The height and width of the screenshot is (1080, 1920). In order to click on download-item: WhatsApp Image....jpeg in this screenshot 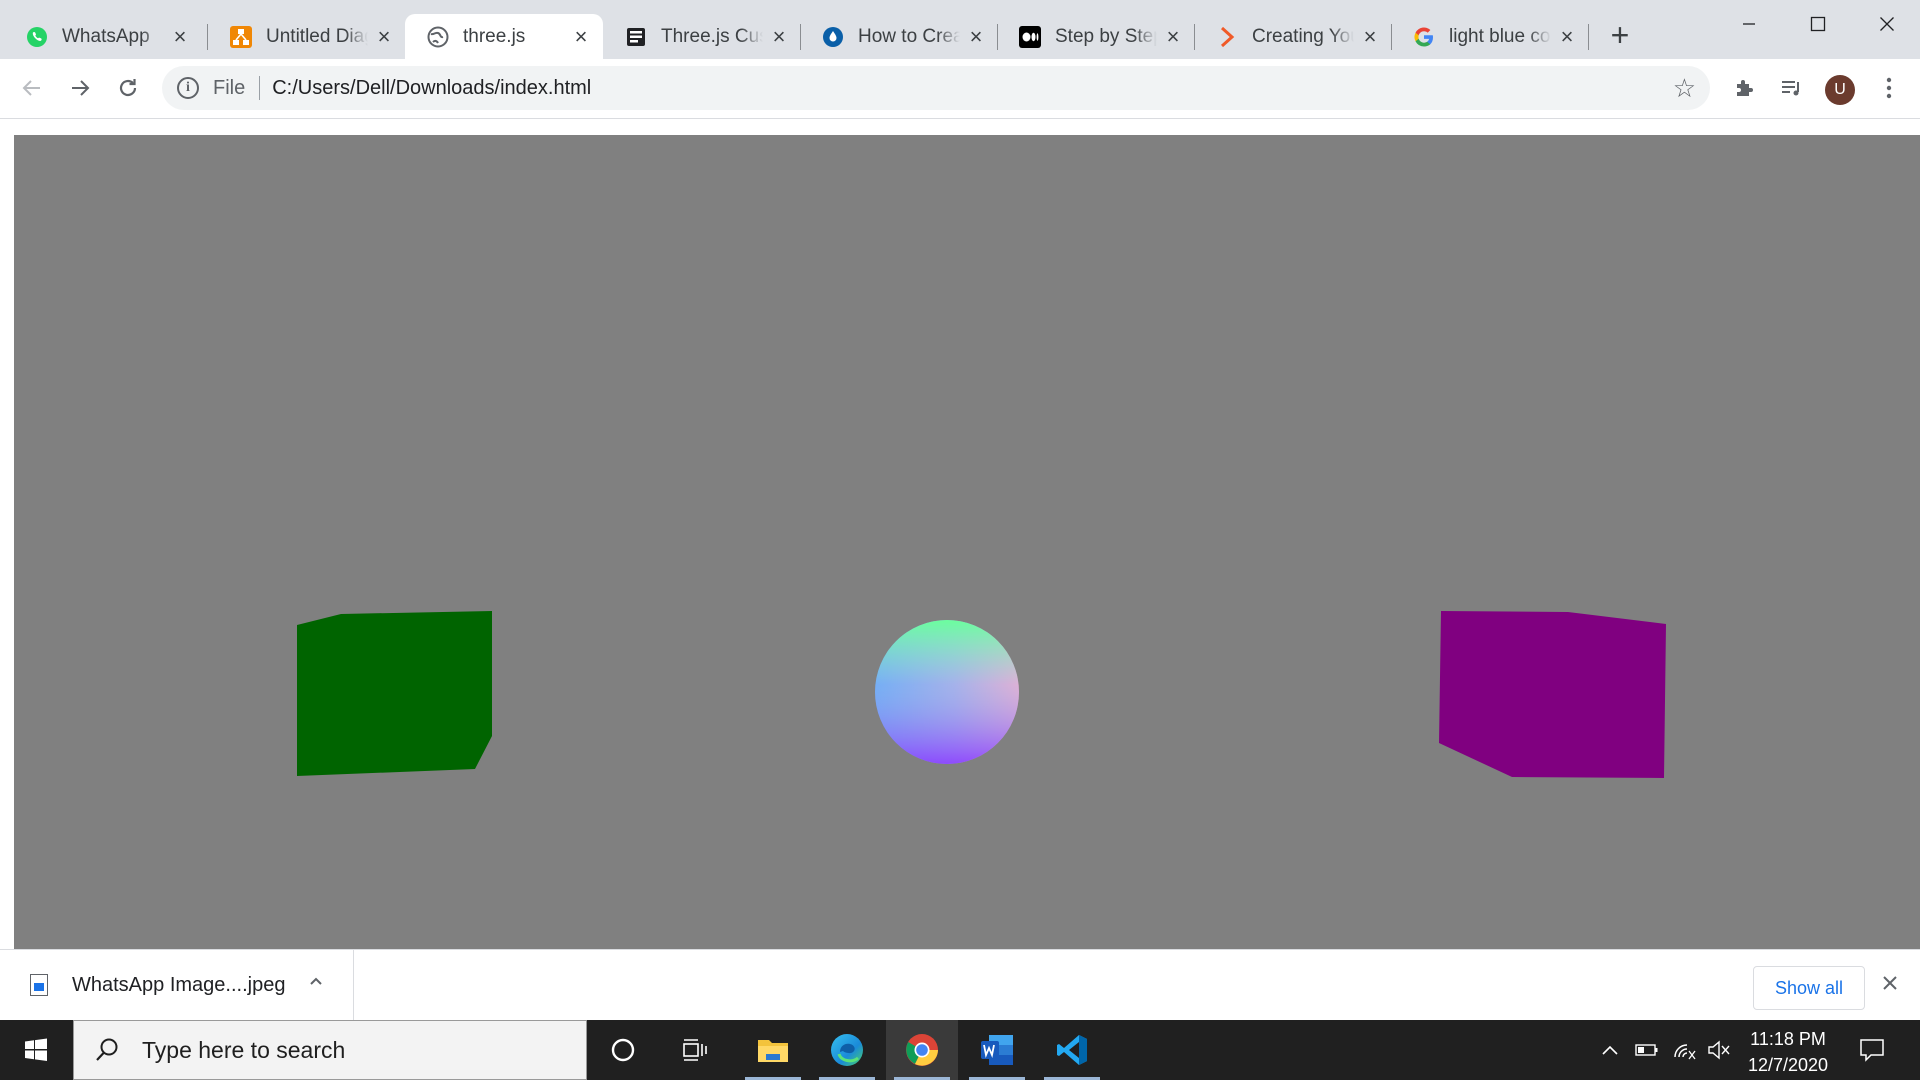, I will do `click(177, 985)`.